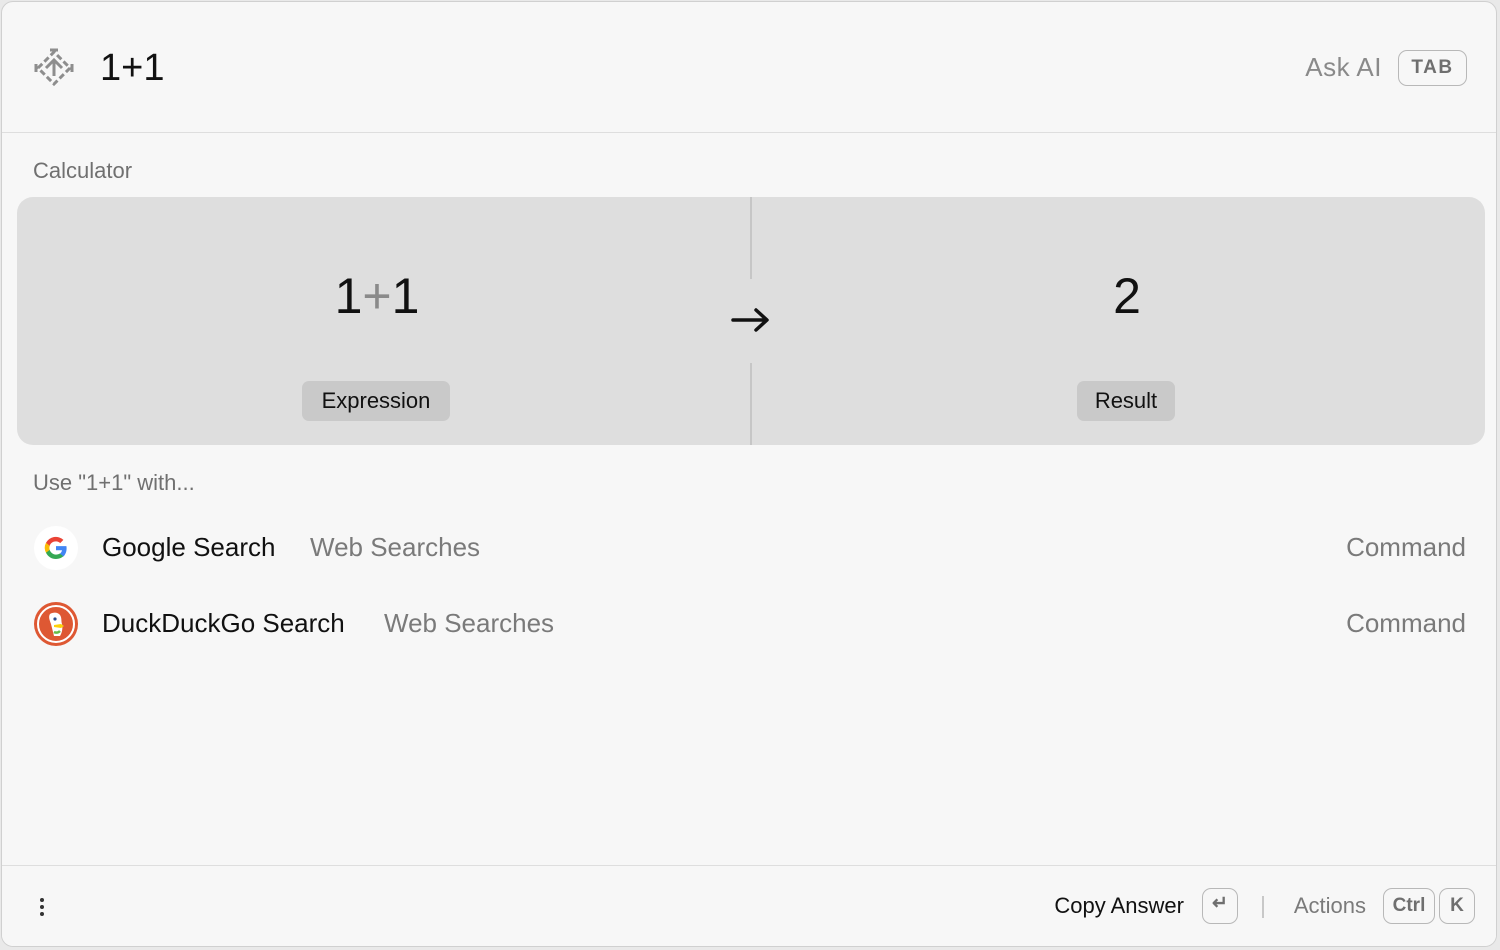 The height and width of the screenshot is (950, 1500). I want to click on copy-answer-button: Copy Answer, so click(1119, 906).